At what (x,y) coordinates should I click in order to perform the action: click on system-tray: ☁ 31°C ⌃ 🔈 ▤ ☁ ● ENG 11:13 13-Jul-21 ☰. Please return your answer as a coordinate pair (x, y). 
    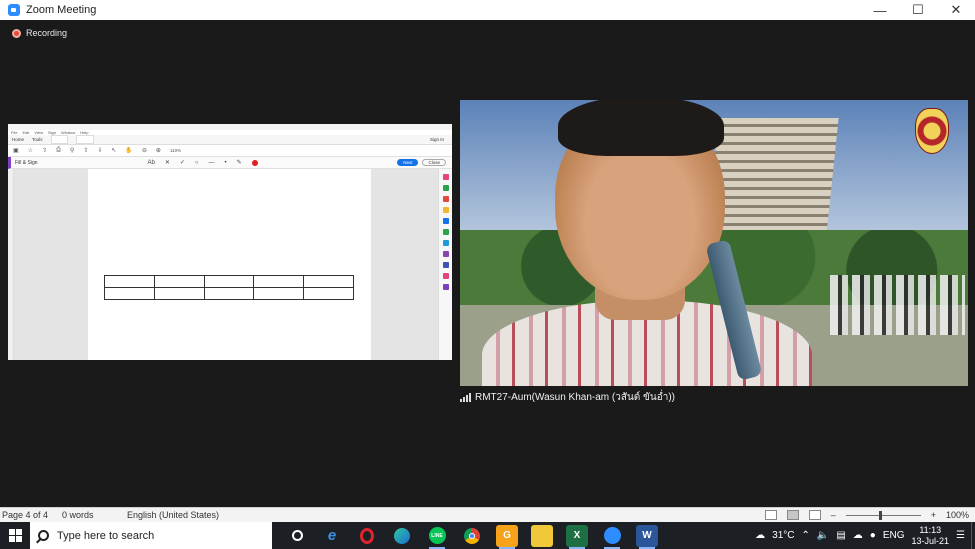
    Looking at the image, I should click on (860, 536).